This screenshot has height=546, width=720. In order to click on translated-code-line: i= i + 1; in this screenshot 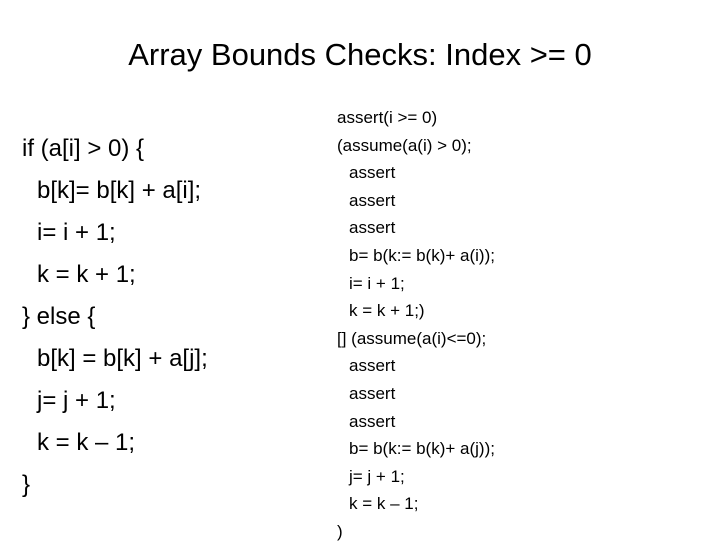, I will do `click(377, 283)`.